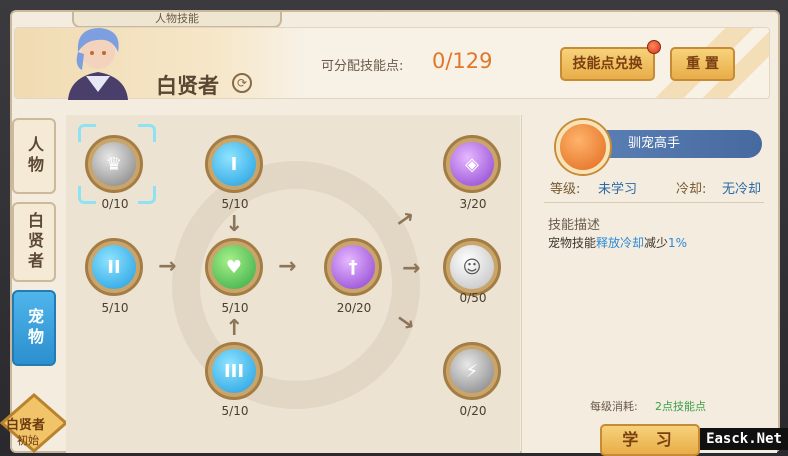 The height and width of the screenshot is (456, 788). I want to click on desc-highlight: 释放冷却, so click(620, 243).